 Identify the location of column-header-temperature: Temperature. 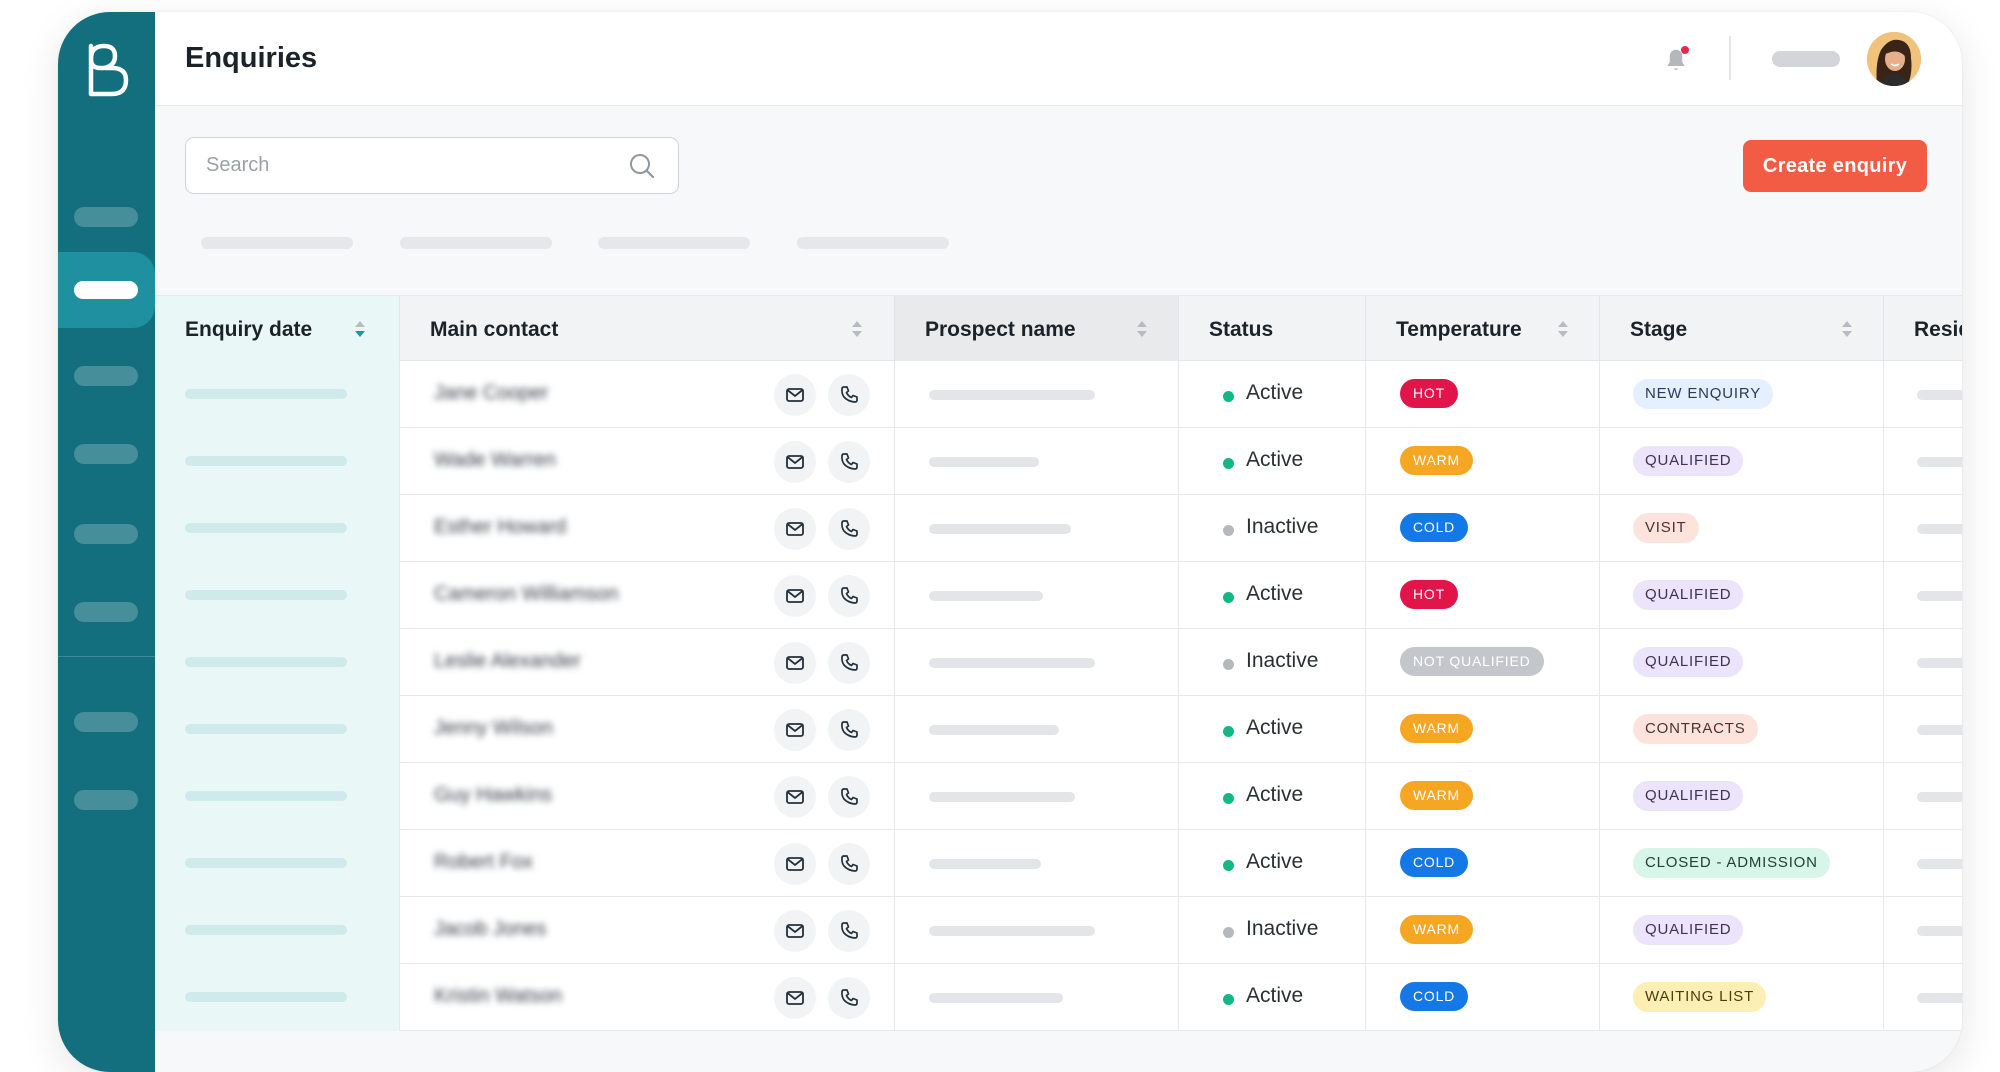
(1483, 329).